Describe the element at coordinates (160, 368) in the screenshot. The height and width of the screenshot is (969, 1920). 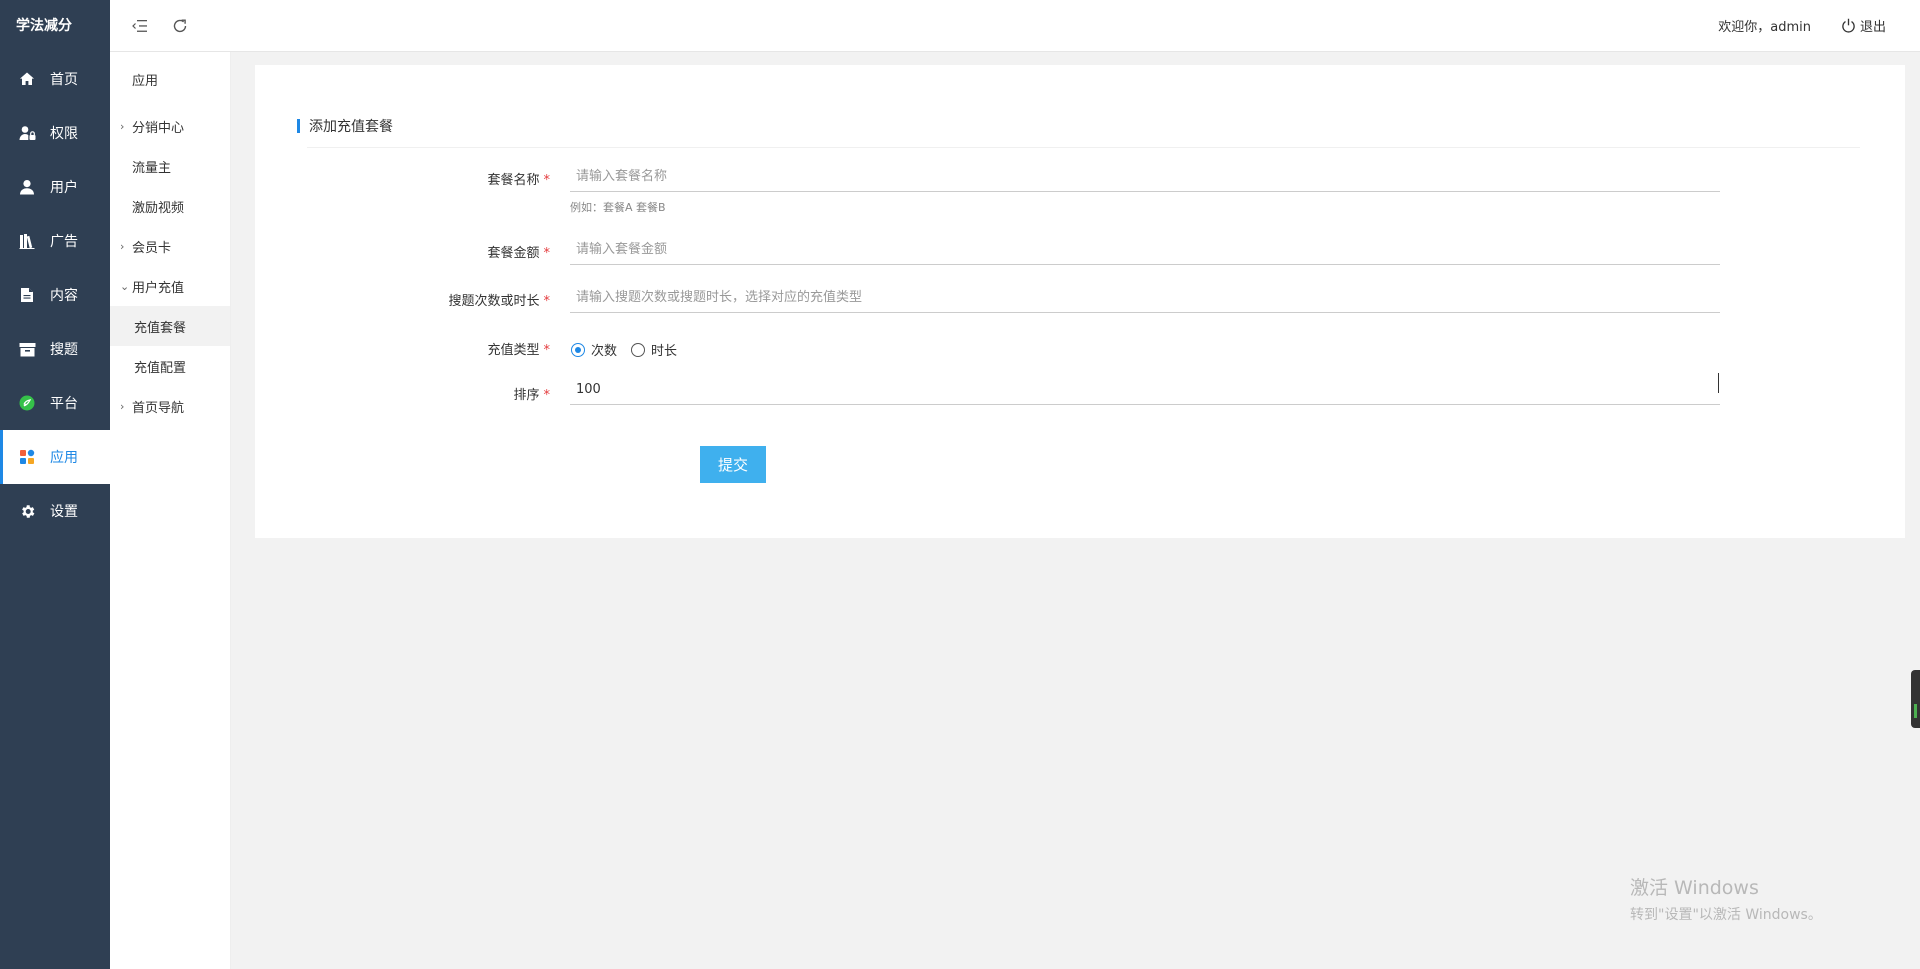
I see `submenu-item-label: 充值配置` at that location.